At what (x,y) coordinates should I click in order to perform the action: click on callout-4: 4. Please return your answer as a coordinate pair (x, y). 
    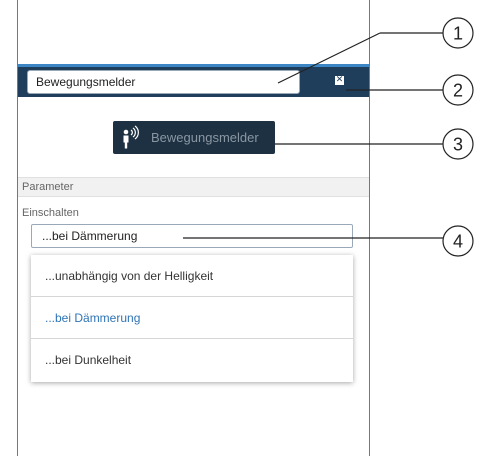
    Looking at the image, I should click on (328, 241).